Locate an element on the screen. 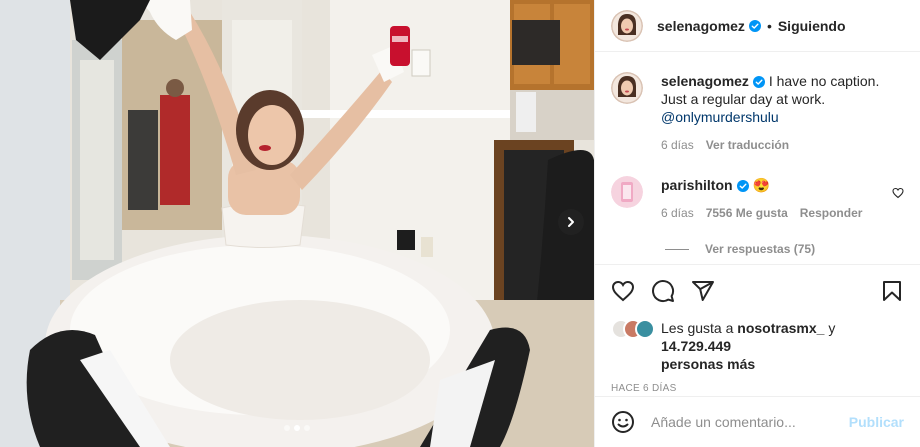 Image resolution: width=920 pixels, height=447 pixels. carousel-next-button is located at coordinates (571, 222).